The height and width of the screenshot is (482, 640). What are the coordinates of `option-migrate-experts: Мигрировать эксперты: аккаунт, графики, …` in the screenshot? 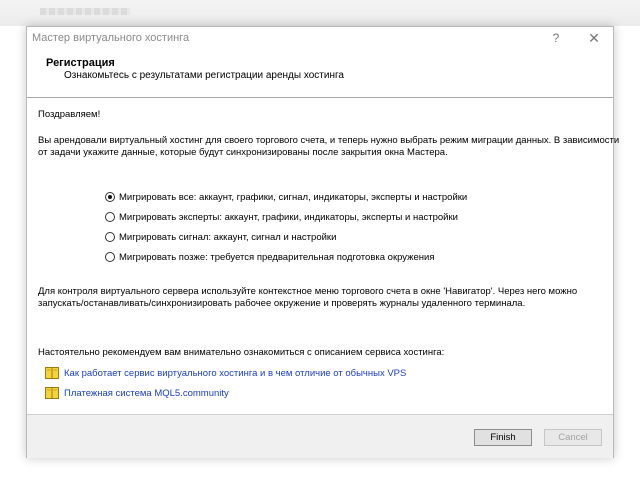 It's located at (281, 217).